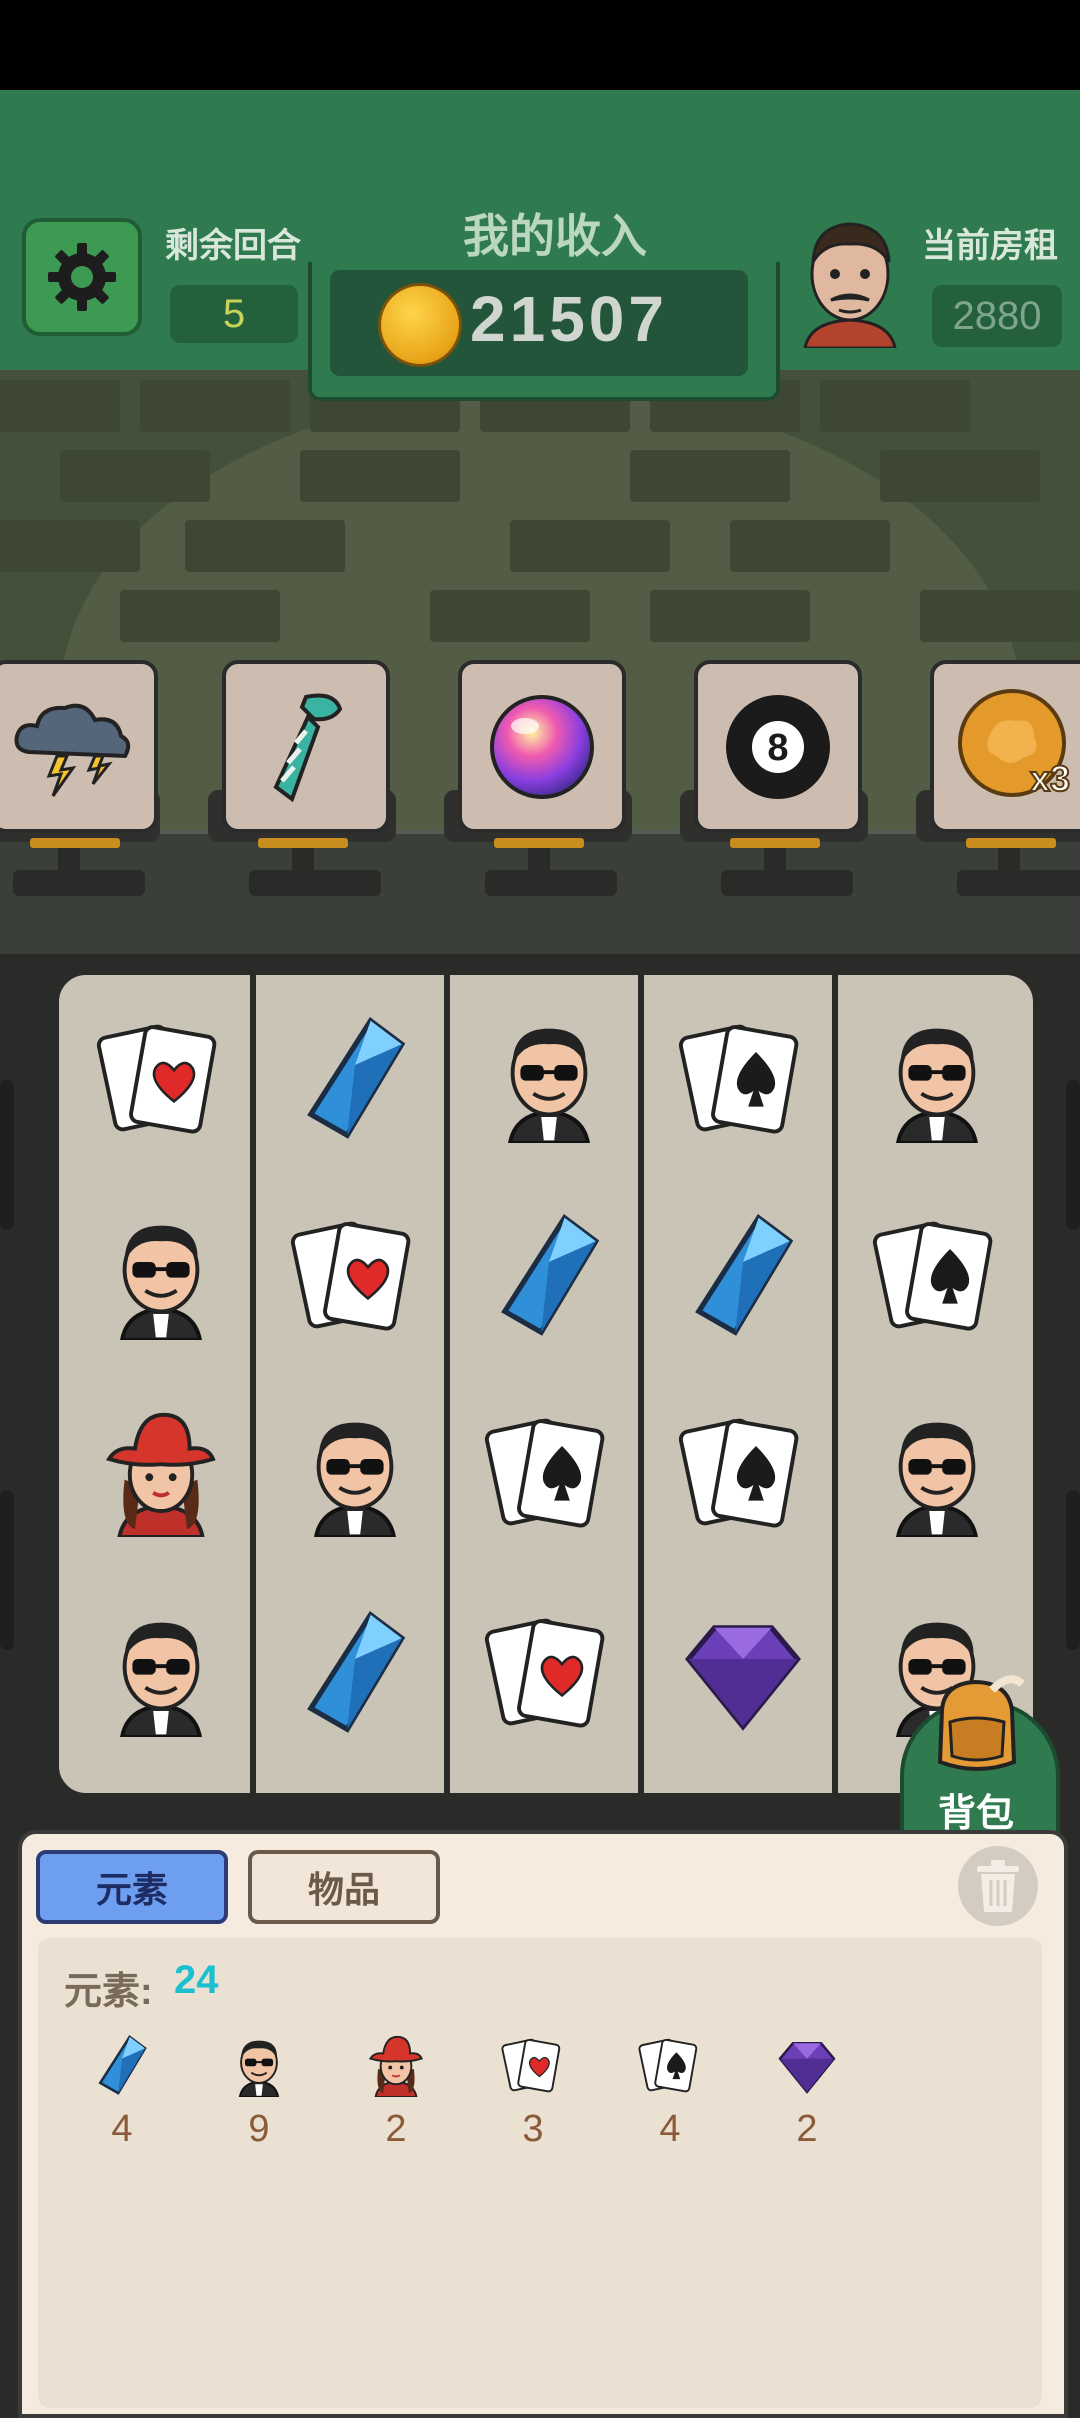 This screenshot has height=2418, width=1080. I want to click on necktie-icon, so click(308, 747).